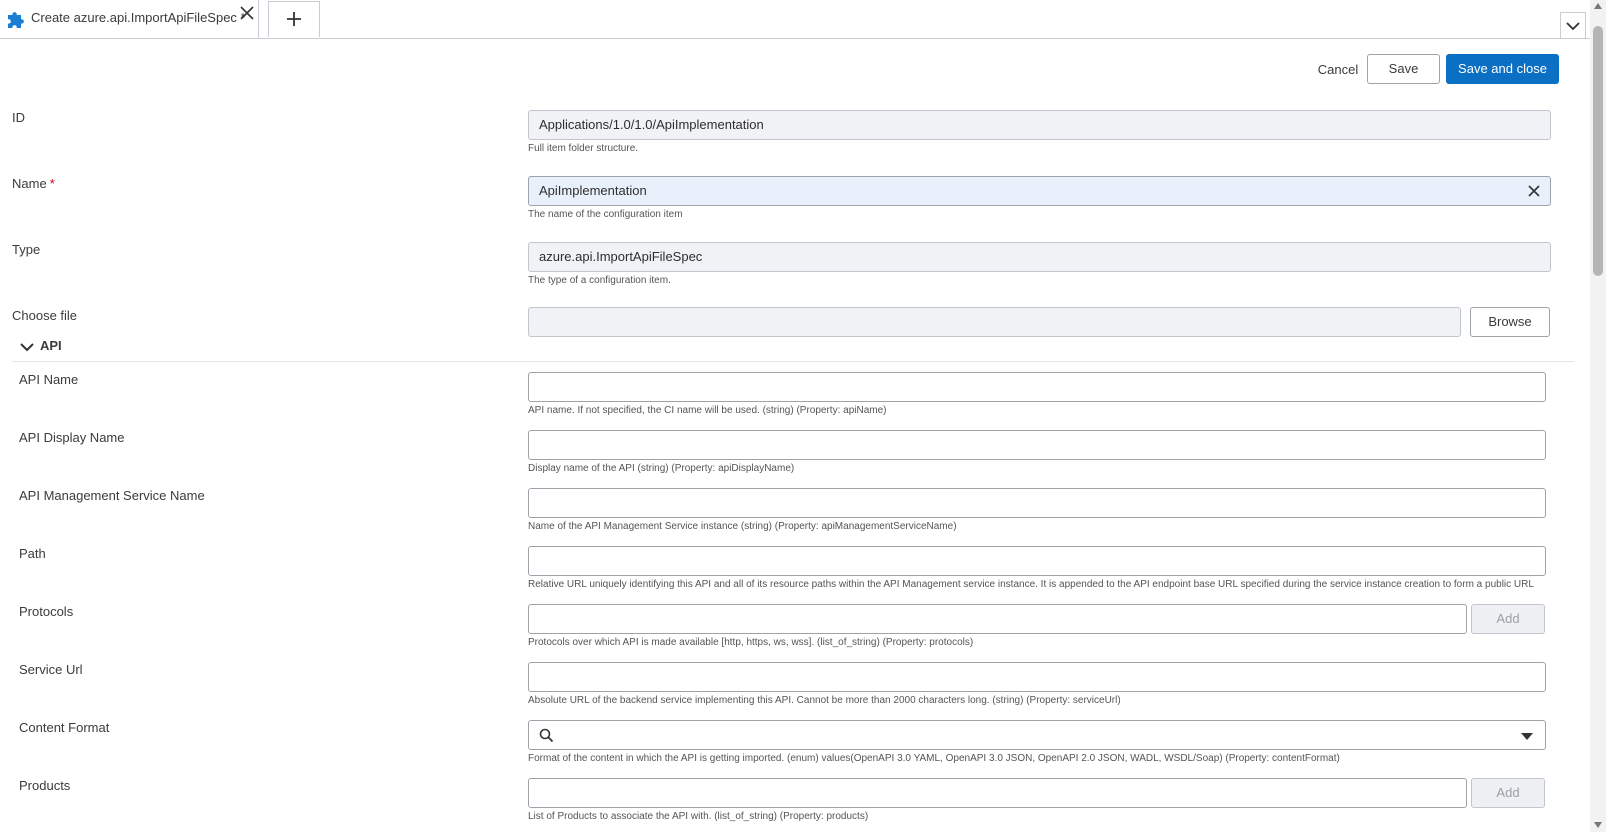  Describe the element at coordinates (29, 183) in the screenshot. I see `name-label-text: Name` at that location.